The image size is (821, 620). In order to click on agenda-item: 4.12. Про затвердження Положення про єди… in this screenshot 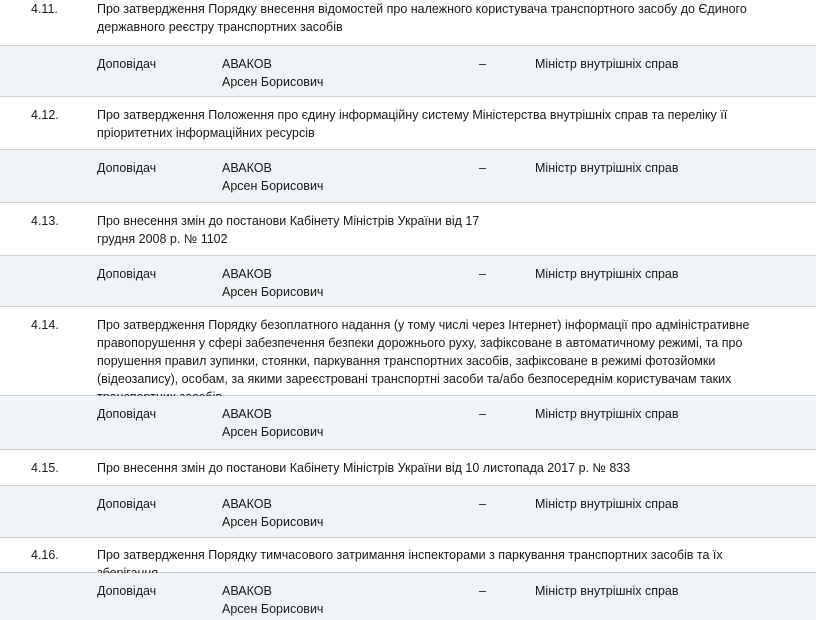, I will do `click(408, 123)`.